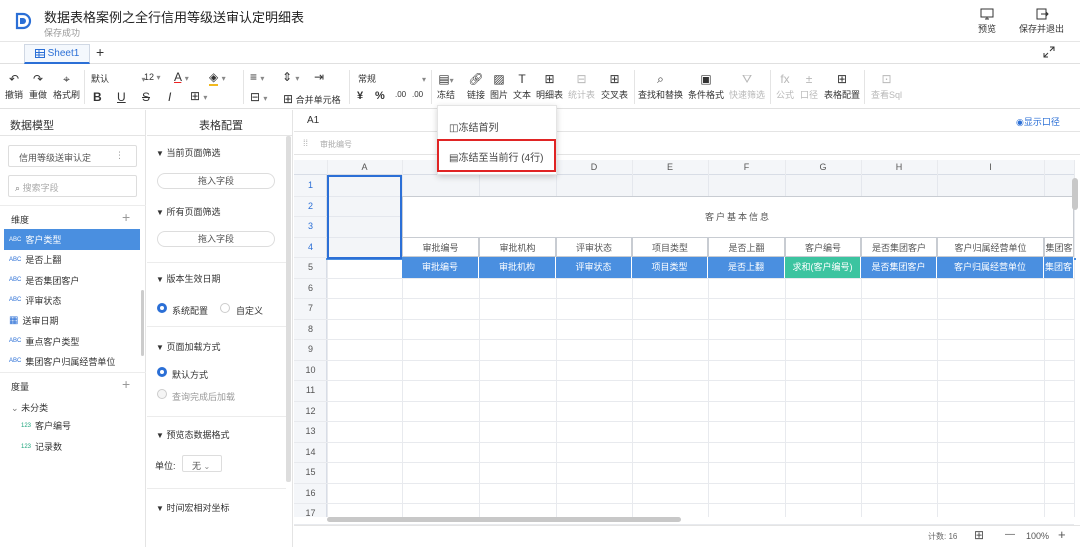 The width and height of the screenshot is (1080, 547). I want to click on measure-field-item: 123 记录数, so click(84, 446).